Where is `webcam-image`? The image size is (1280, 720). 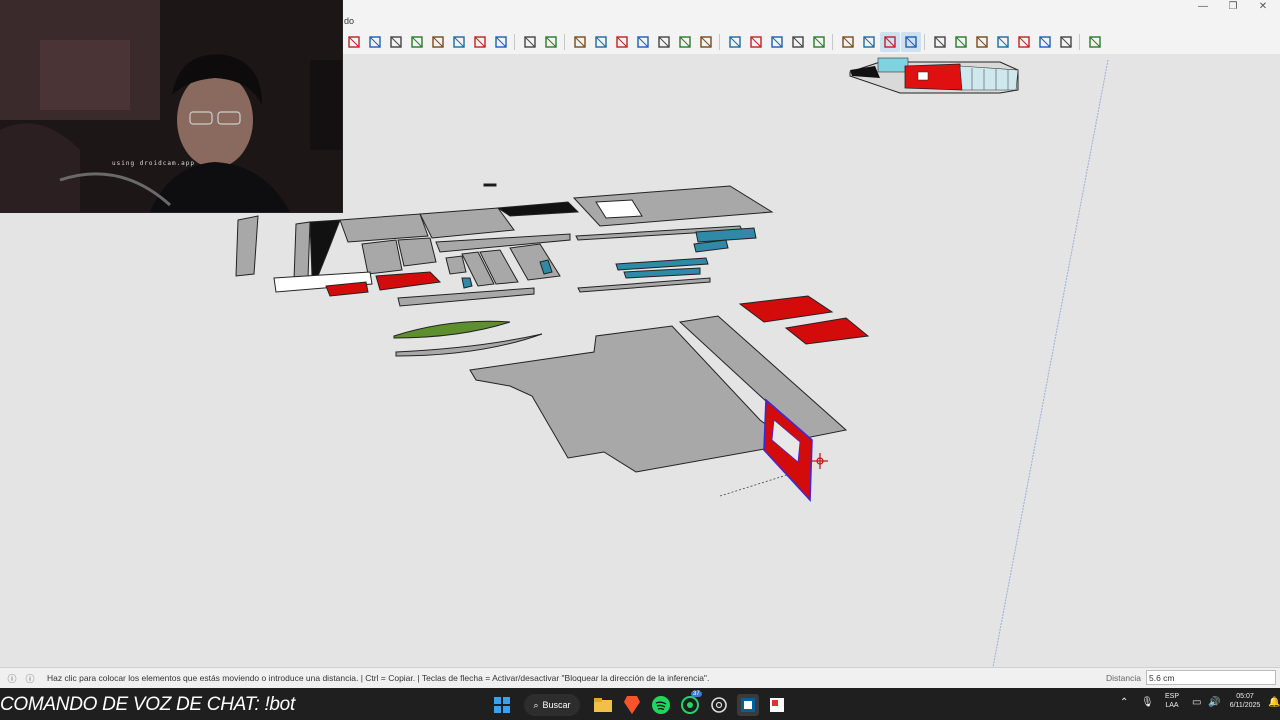 webcam-image is located at coordinates (171, 106).